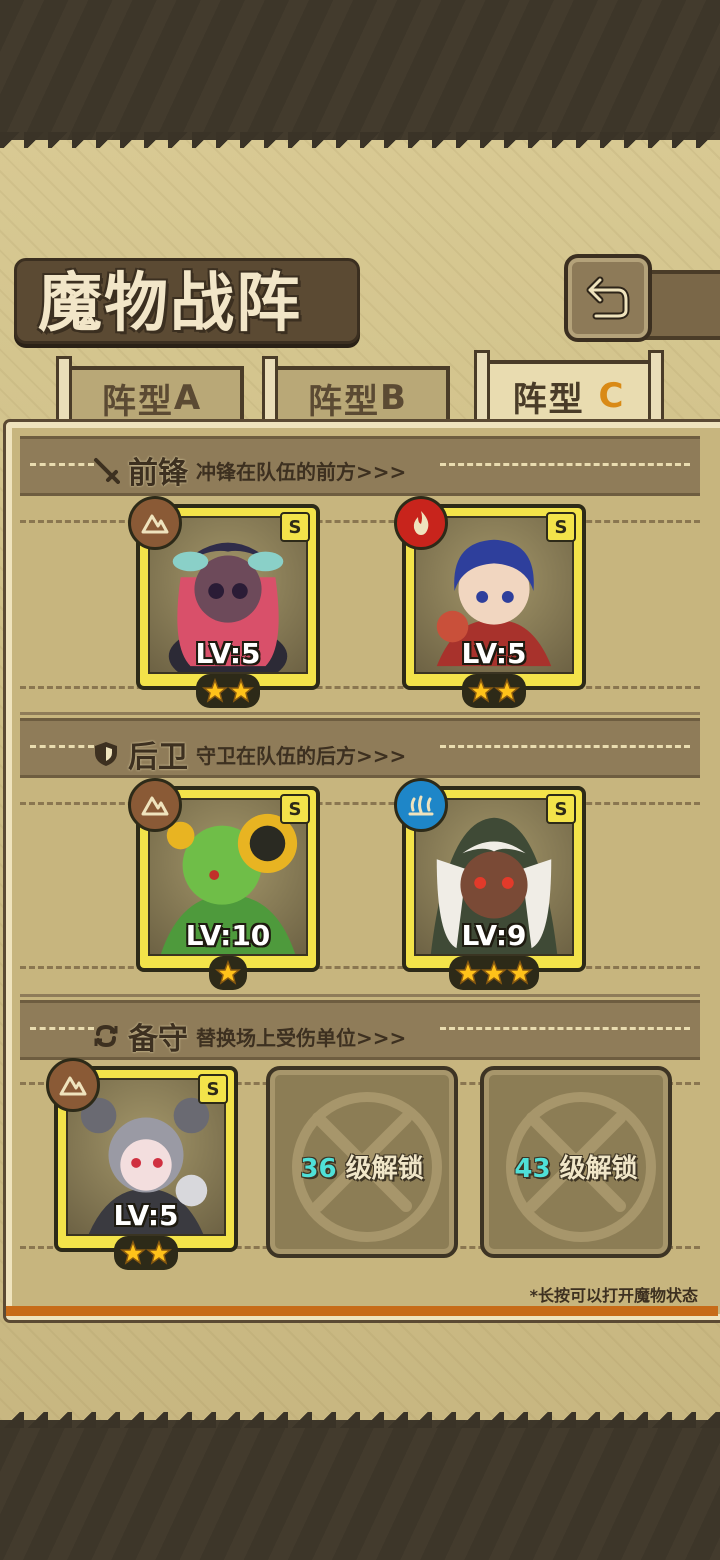  I want to click on monster-card-front-2: S LV:5, so click(490, 602).